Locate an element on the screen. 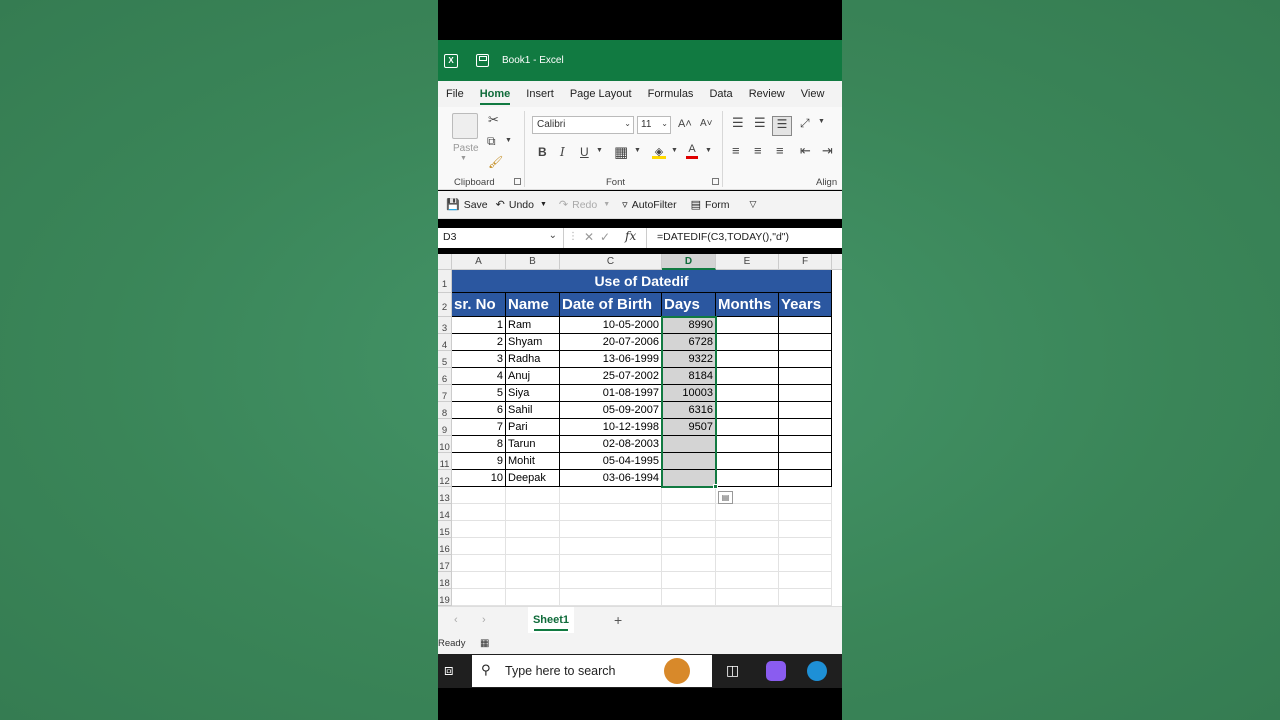 The image size is (1280, 720). taskbar-search-box: ⚲ Type here to search is located at coordinates (592, 671).